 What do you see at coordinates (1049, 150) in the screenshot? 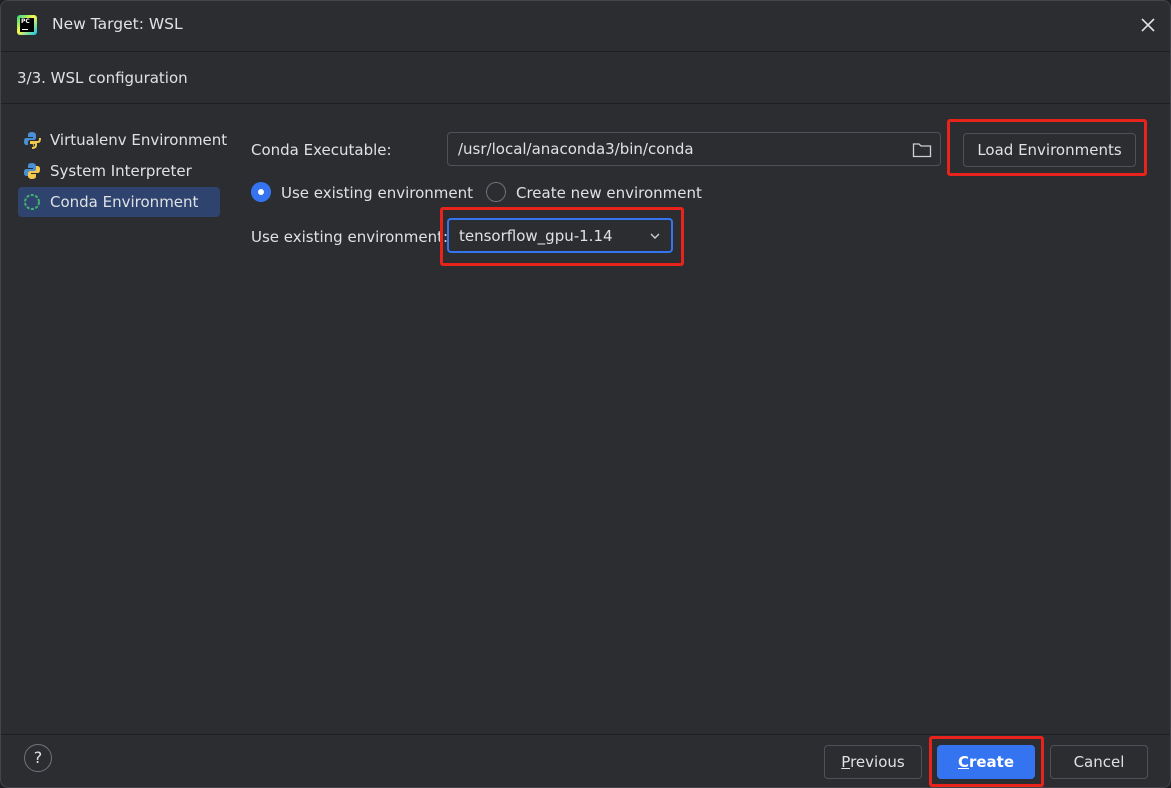
I see `load-environments-button: Load Environments` at bounding box center [1049, 150].